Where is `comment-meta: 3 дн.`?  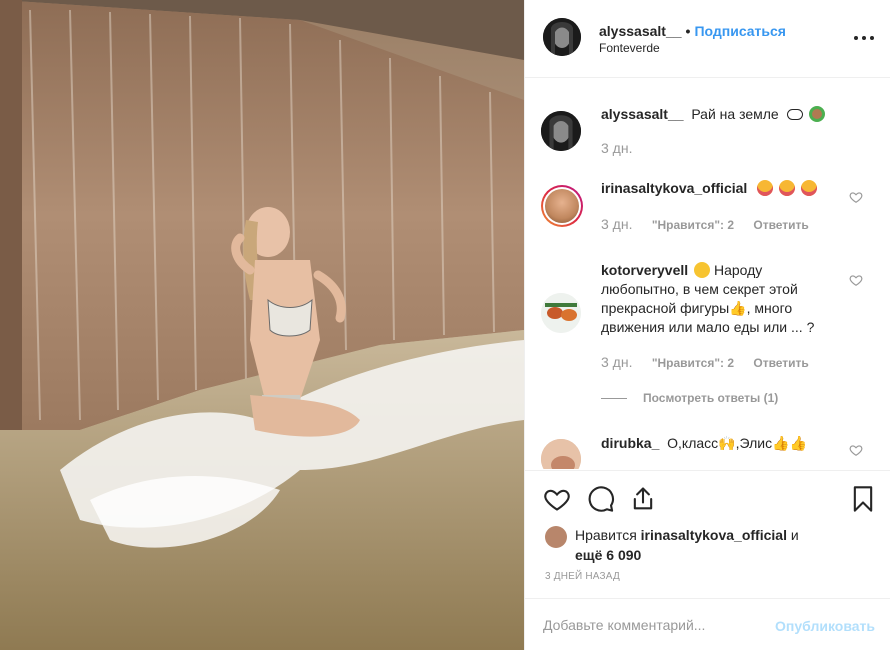
comment-meta: 3 дн. is located at coordinates (624, 148).